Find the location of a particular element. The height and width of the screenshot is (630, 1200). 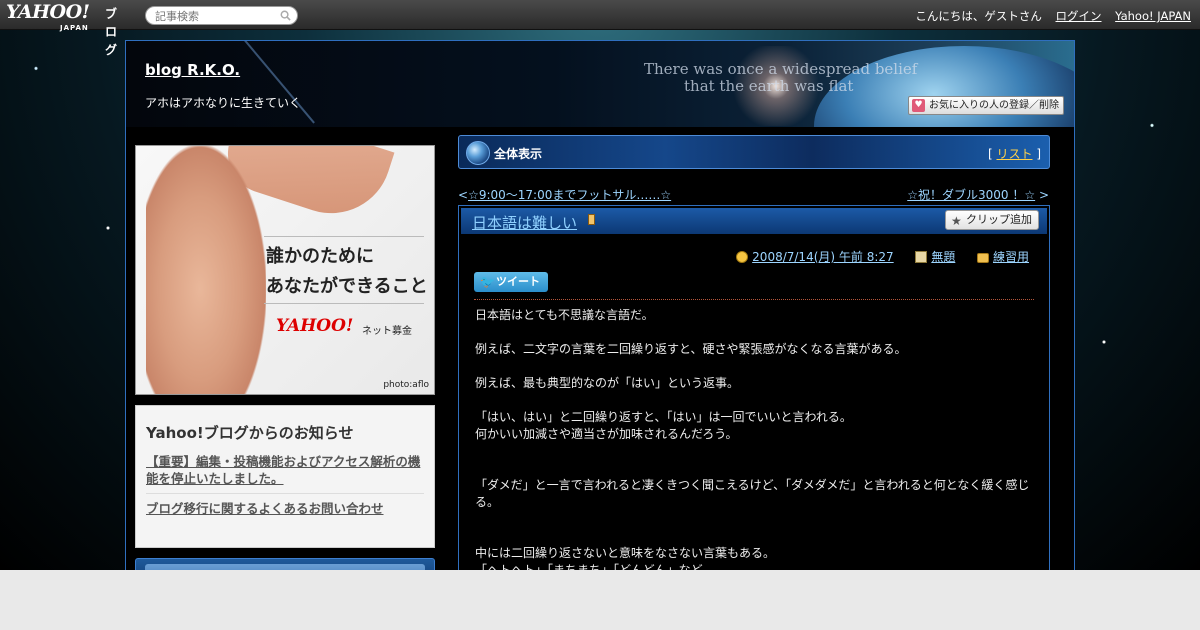

article-header: 日本語は難しい ★ クリップ追加 is located at coordinates (754, 221).